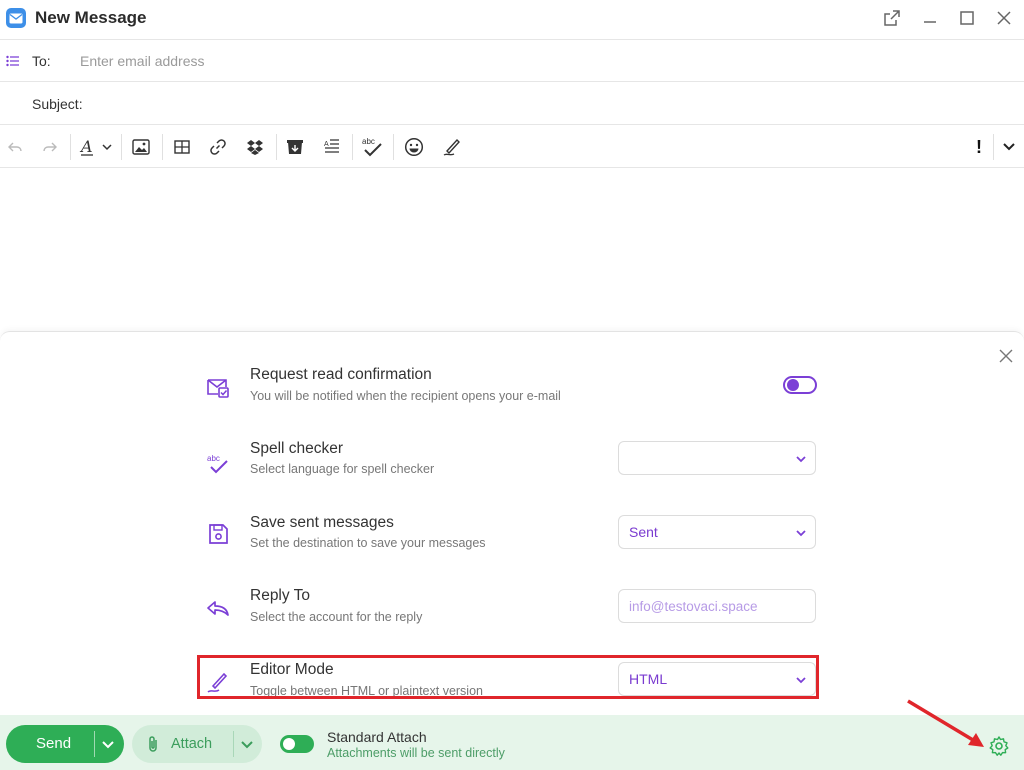 This screenshot has height=770, width=1024. What do you see at coordinates (512, 147) in the screenshot?
I see `formatting-toolbar: A A abc !` at bounding box center [512, 147].